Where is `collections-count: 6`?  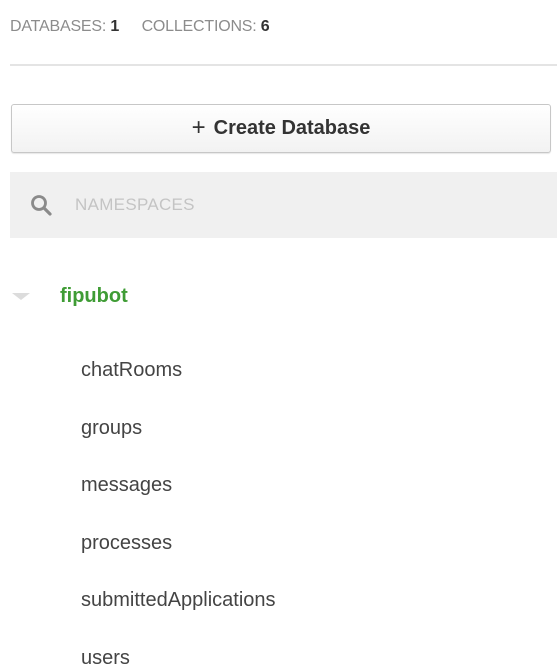 collections-count: 6 is located at coordinates (265, 26).